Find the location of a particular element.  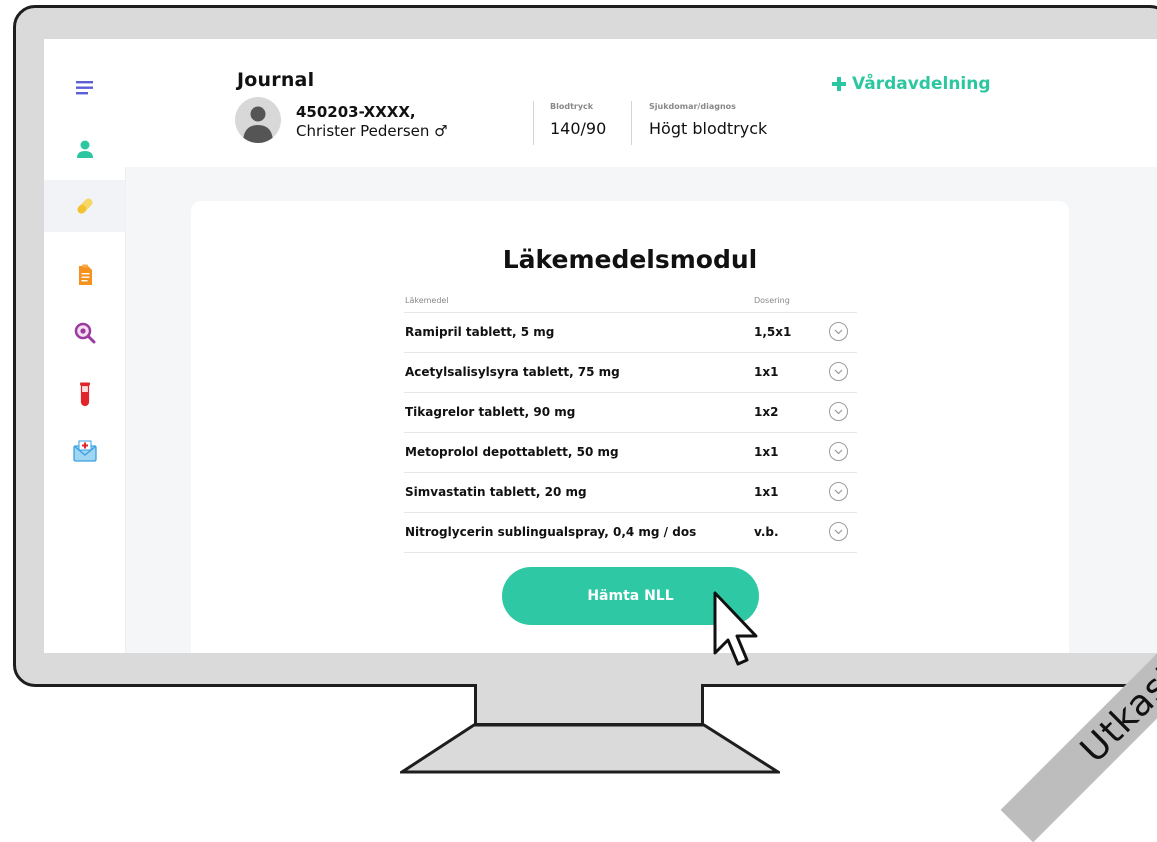

medication-dosage: v.b. is located at coordinates (766, 532).